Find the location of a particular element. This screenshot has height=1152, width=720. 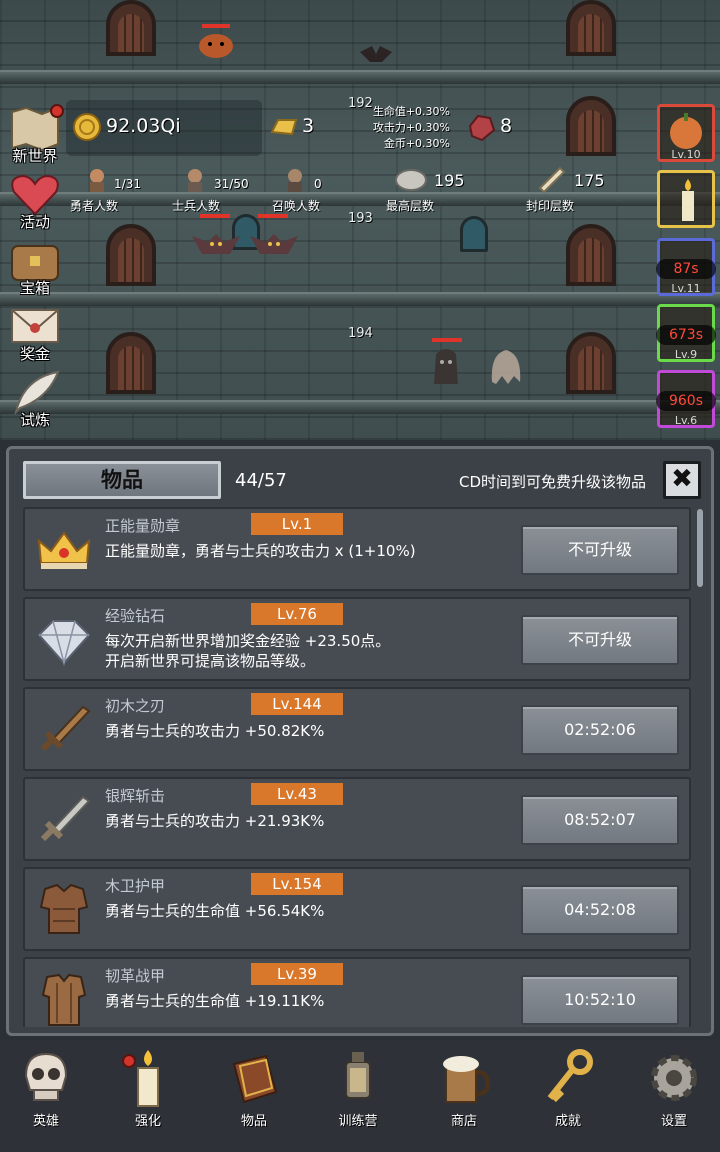

nav-heroes: 英雄 is located at coordinates (46, 1094).